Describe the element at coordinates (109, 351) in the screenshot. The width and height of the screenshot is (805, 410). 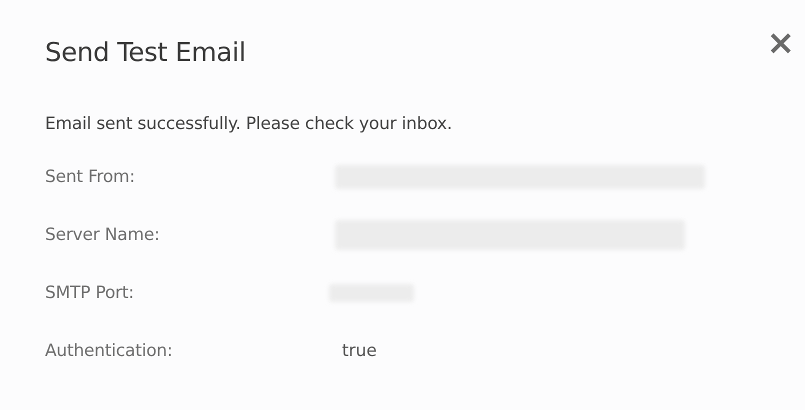
I see `field-label: Authentication:` at that location.